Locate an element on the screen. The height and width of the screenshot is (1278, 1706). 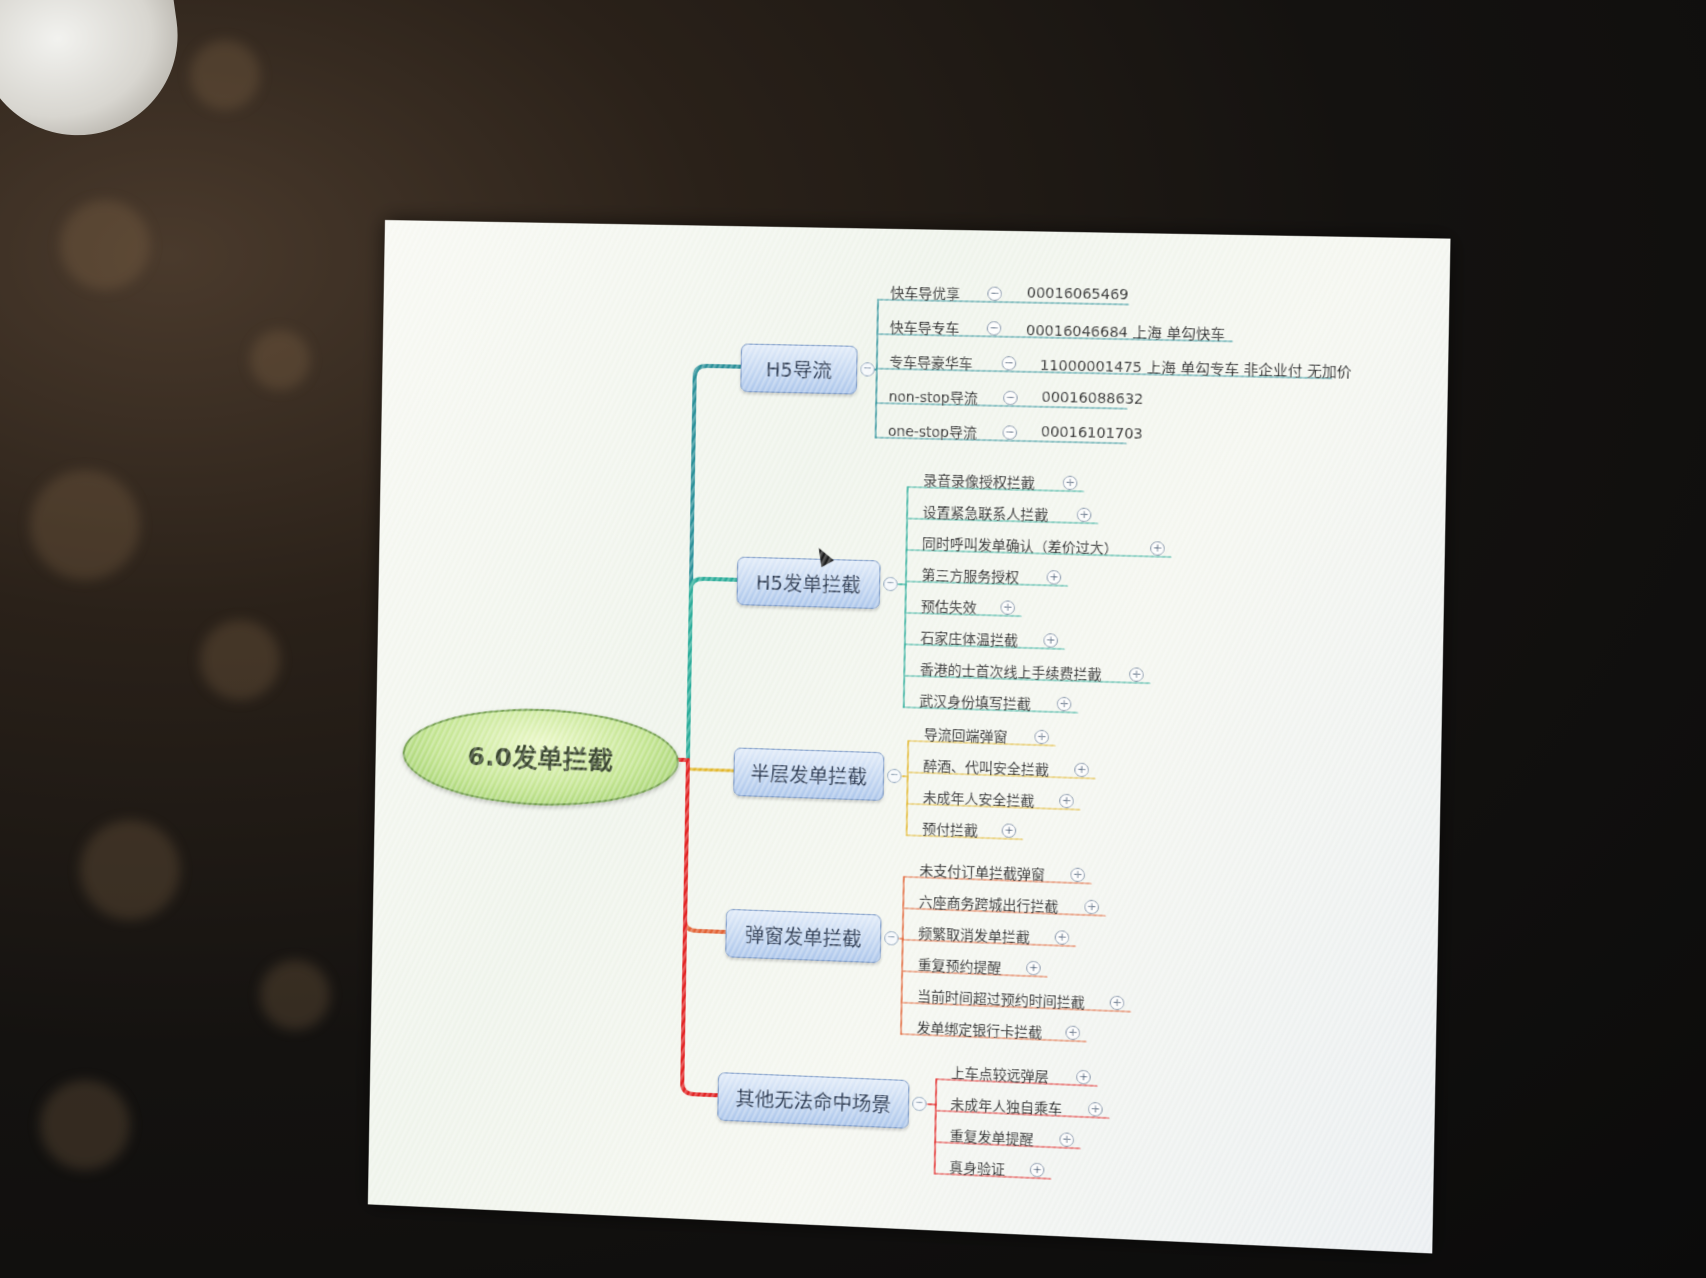
leaf-label: 预估失效 is located at coordinates (949, 606).